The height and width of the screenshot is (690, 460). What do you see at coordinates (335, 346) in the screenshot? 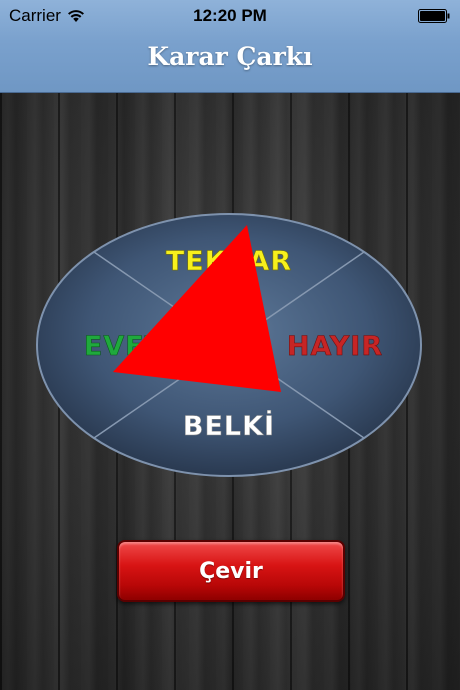
I see `segment-label-hayir: HAYIR` at bounding box center [335, 346].